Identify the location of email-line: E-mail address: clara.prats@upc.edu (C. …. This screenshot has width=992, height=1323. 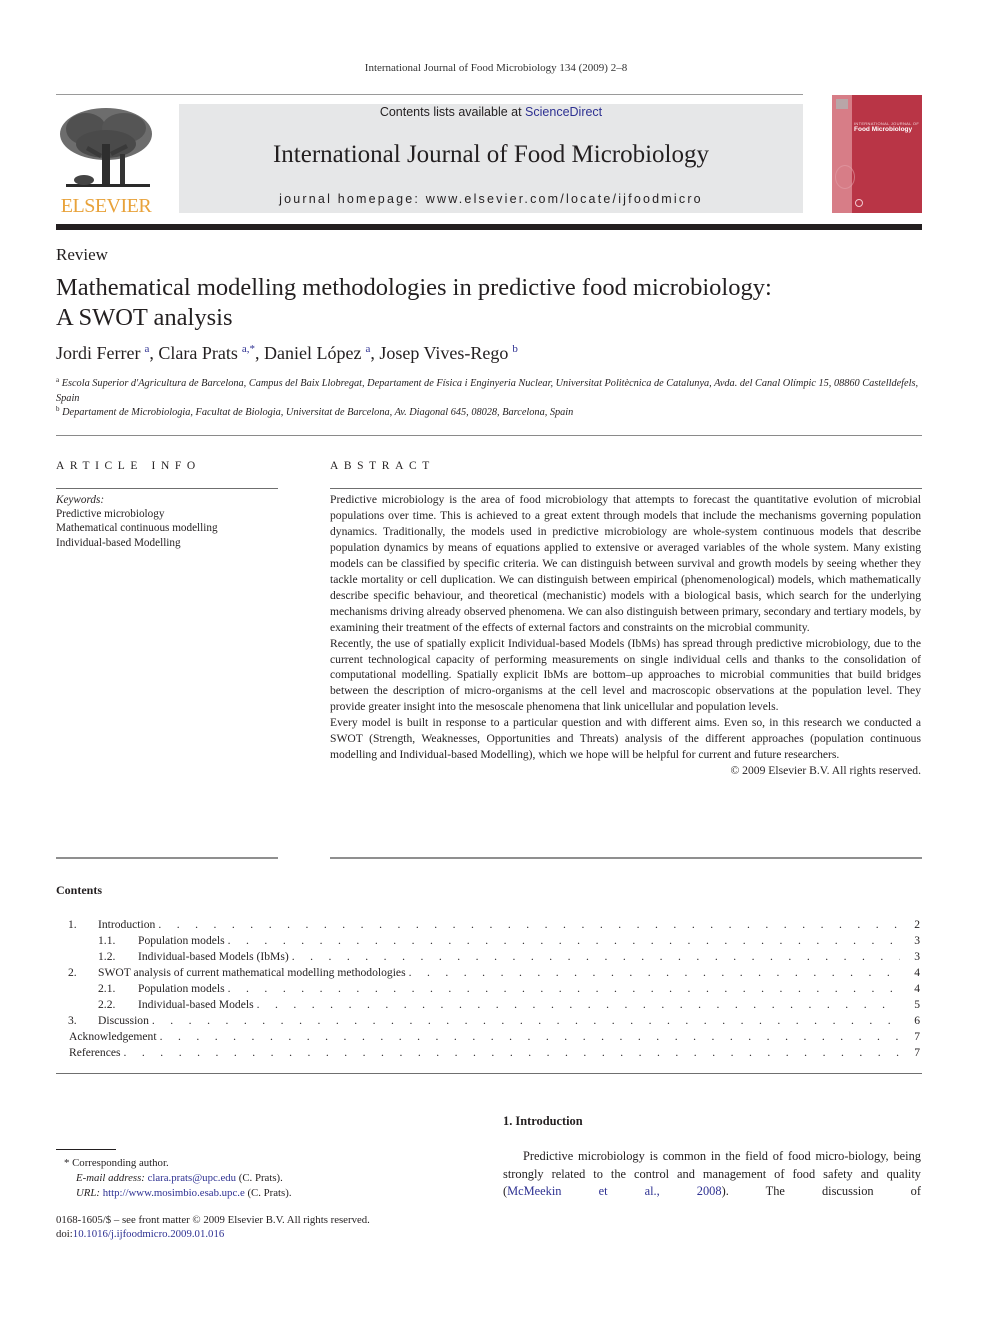
(264, 1178).